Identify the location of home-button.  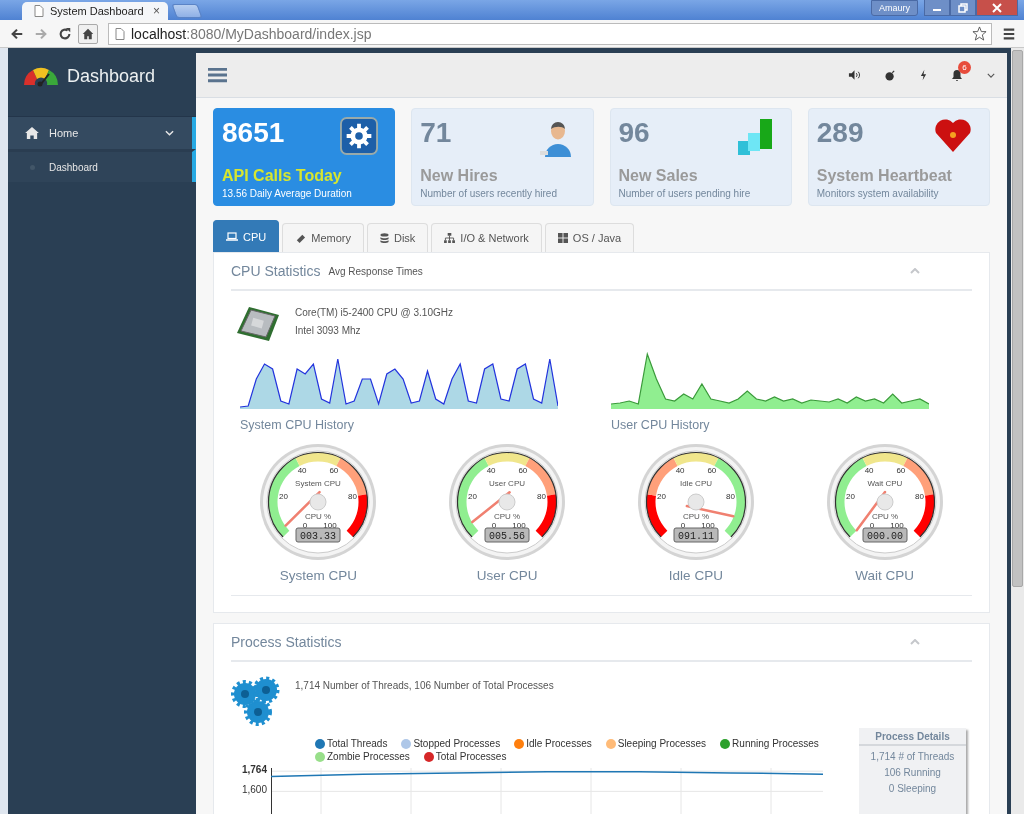
(88, 33).